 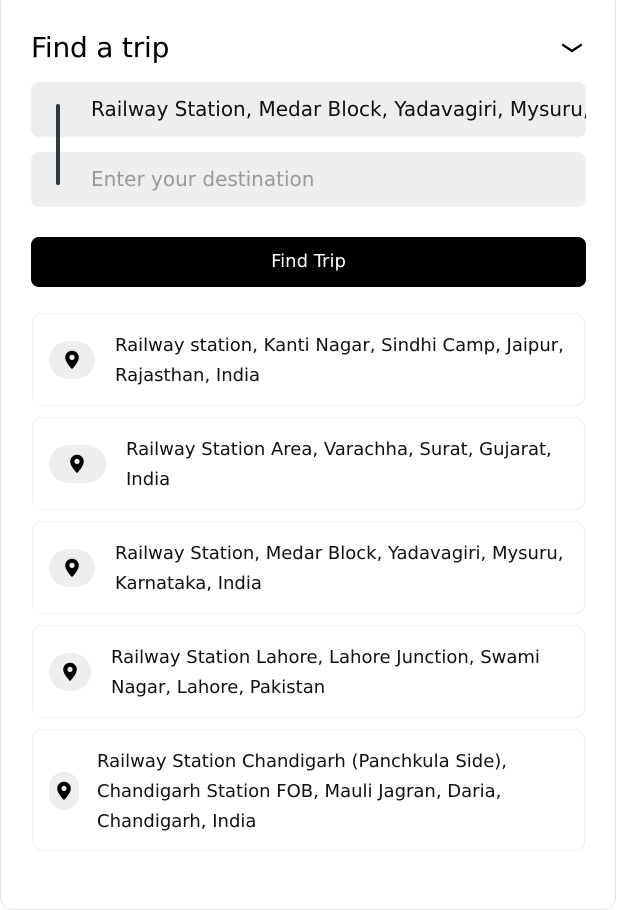 What do you see at coordinates (188, 375) in the screenshot?
I see `suggestion-line: Rajasthan, India` at bounding box center [188, 375].